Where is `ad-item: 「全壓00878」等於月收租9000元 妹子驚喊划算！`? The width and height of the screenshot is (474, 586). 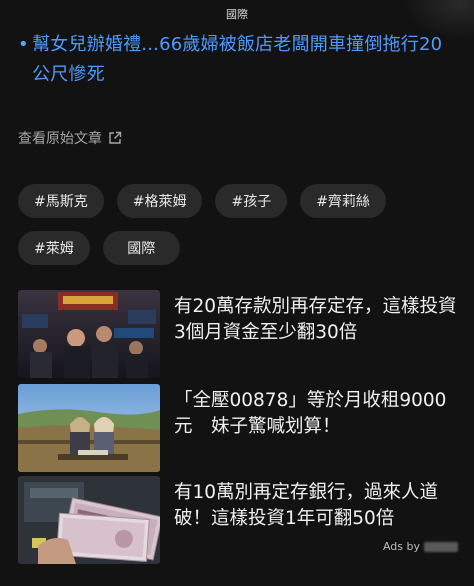
ad-item: 「全壓00878」等於月收租9000元 妹子驚喊划算！ is located at coordinates (238, 428).